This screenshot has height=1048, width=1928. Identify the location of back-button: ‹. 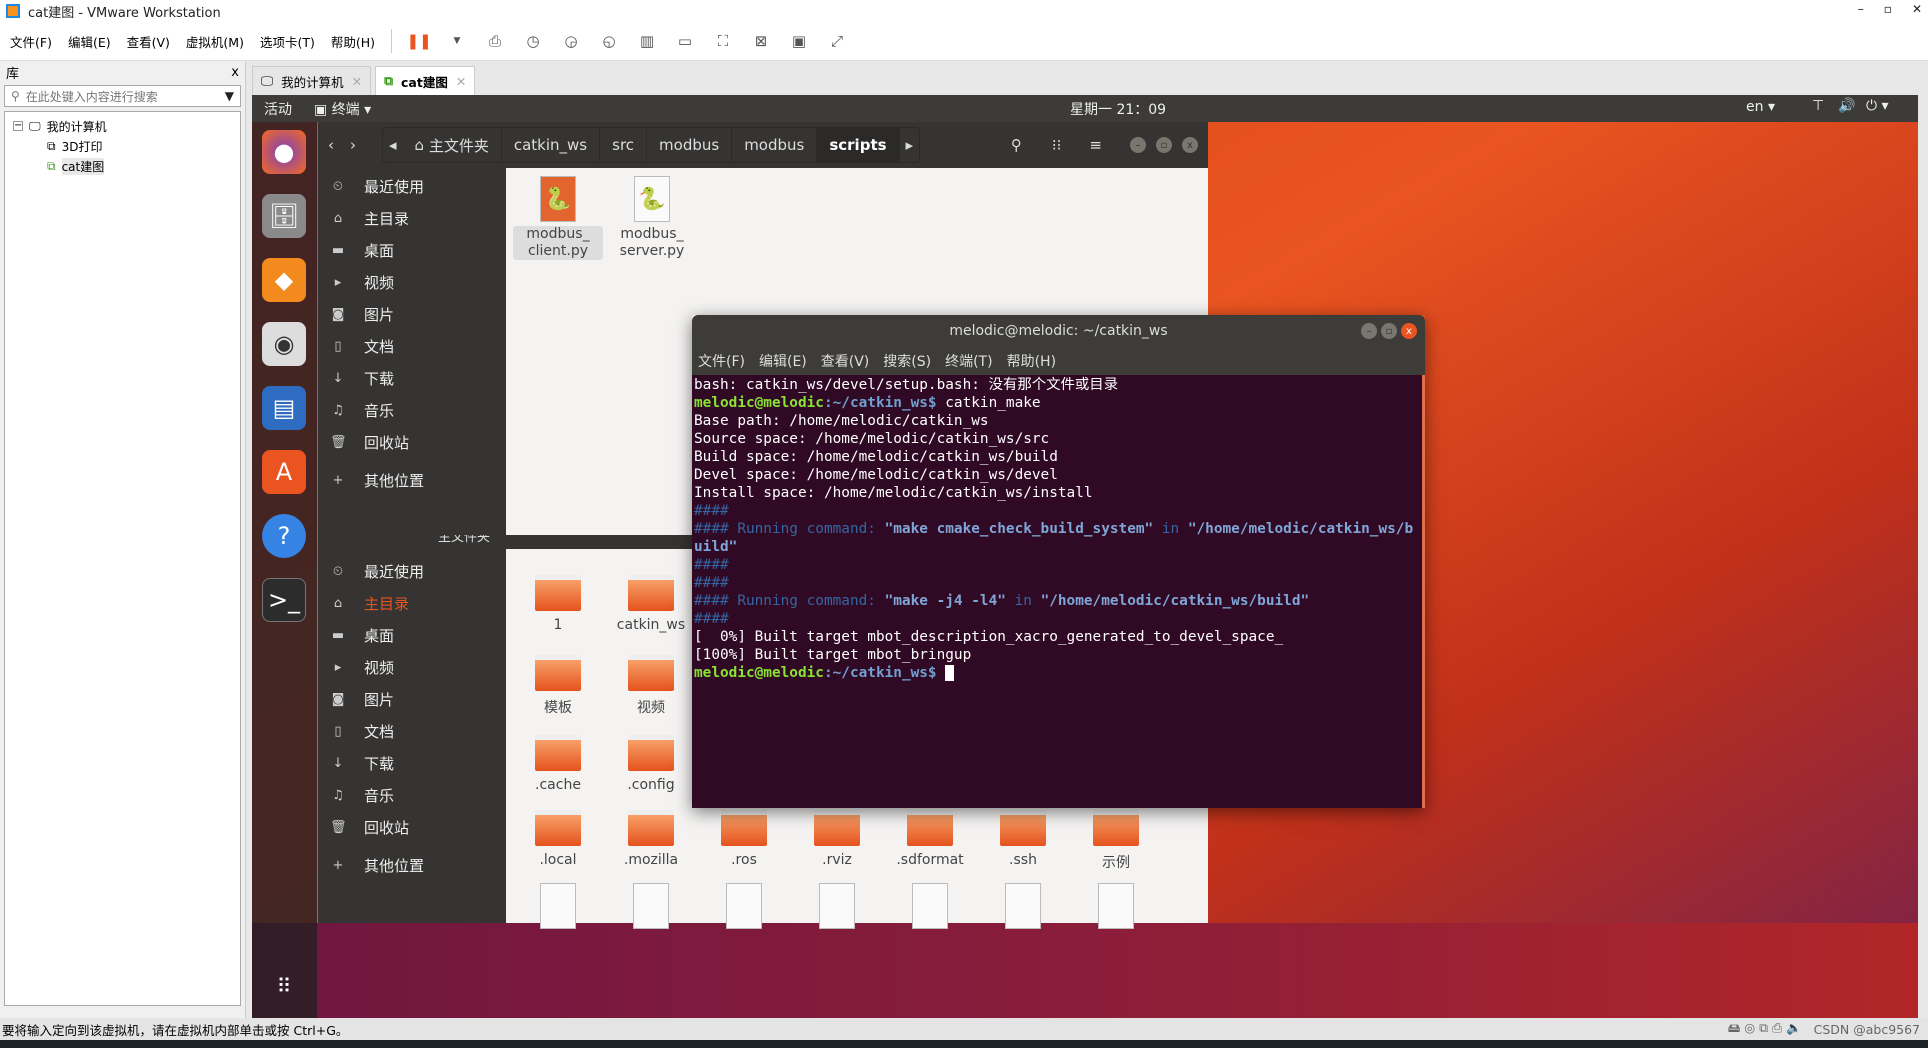
(331, 145).